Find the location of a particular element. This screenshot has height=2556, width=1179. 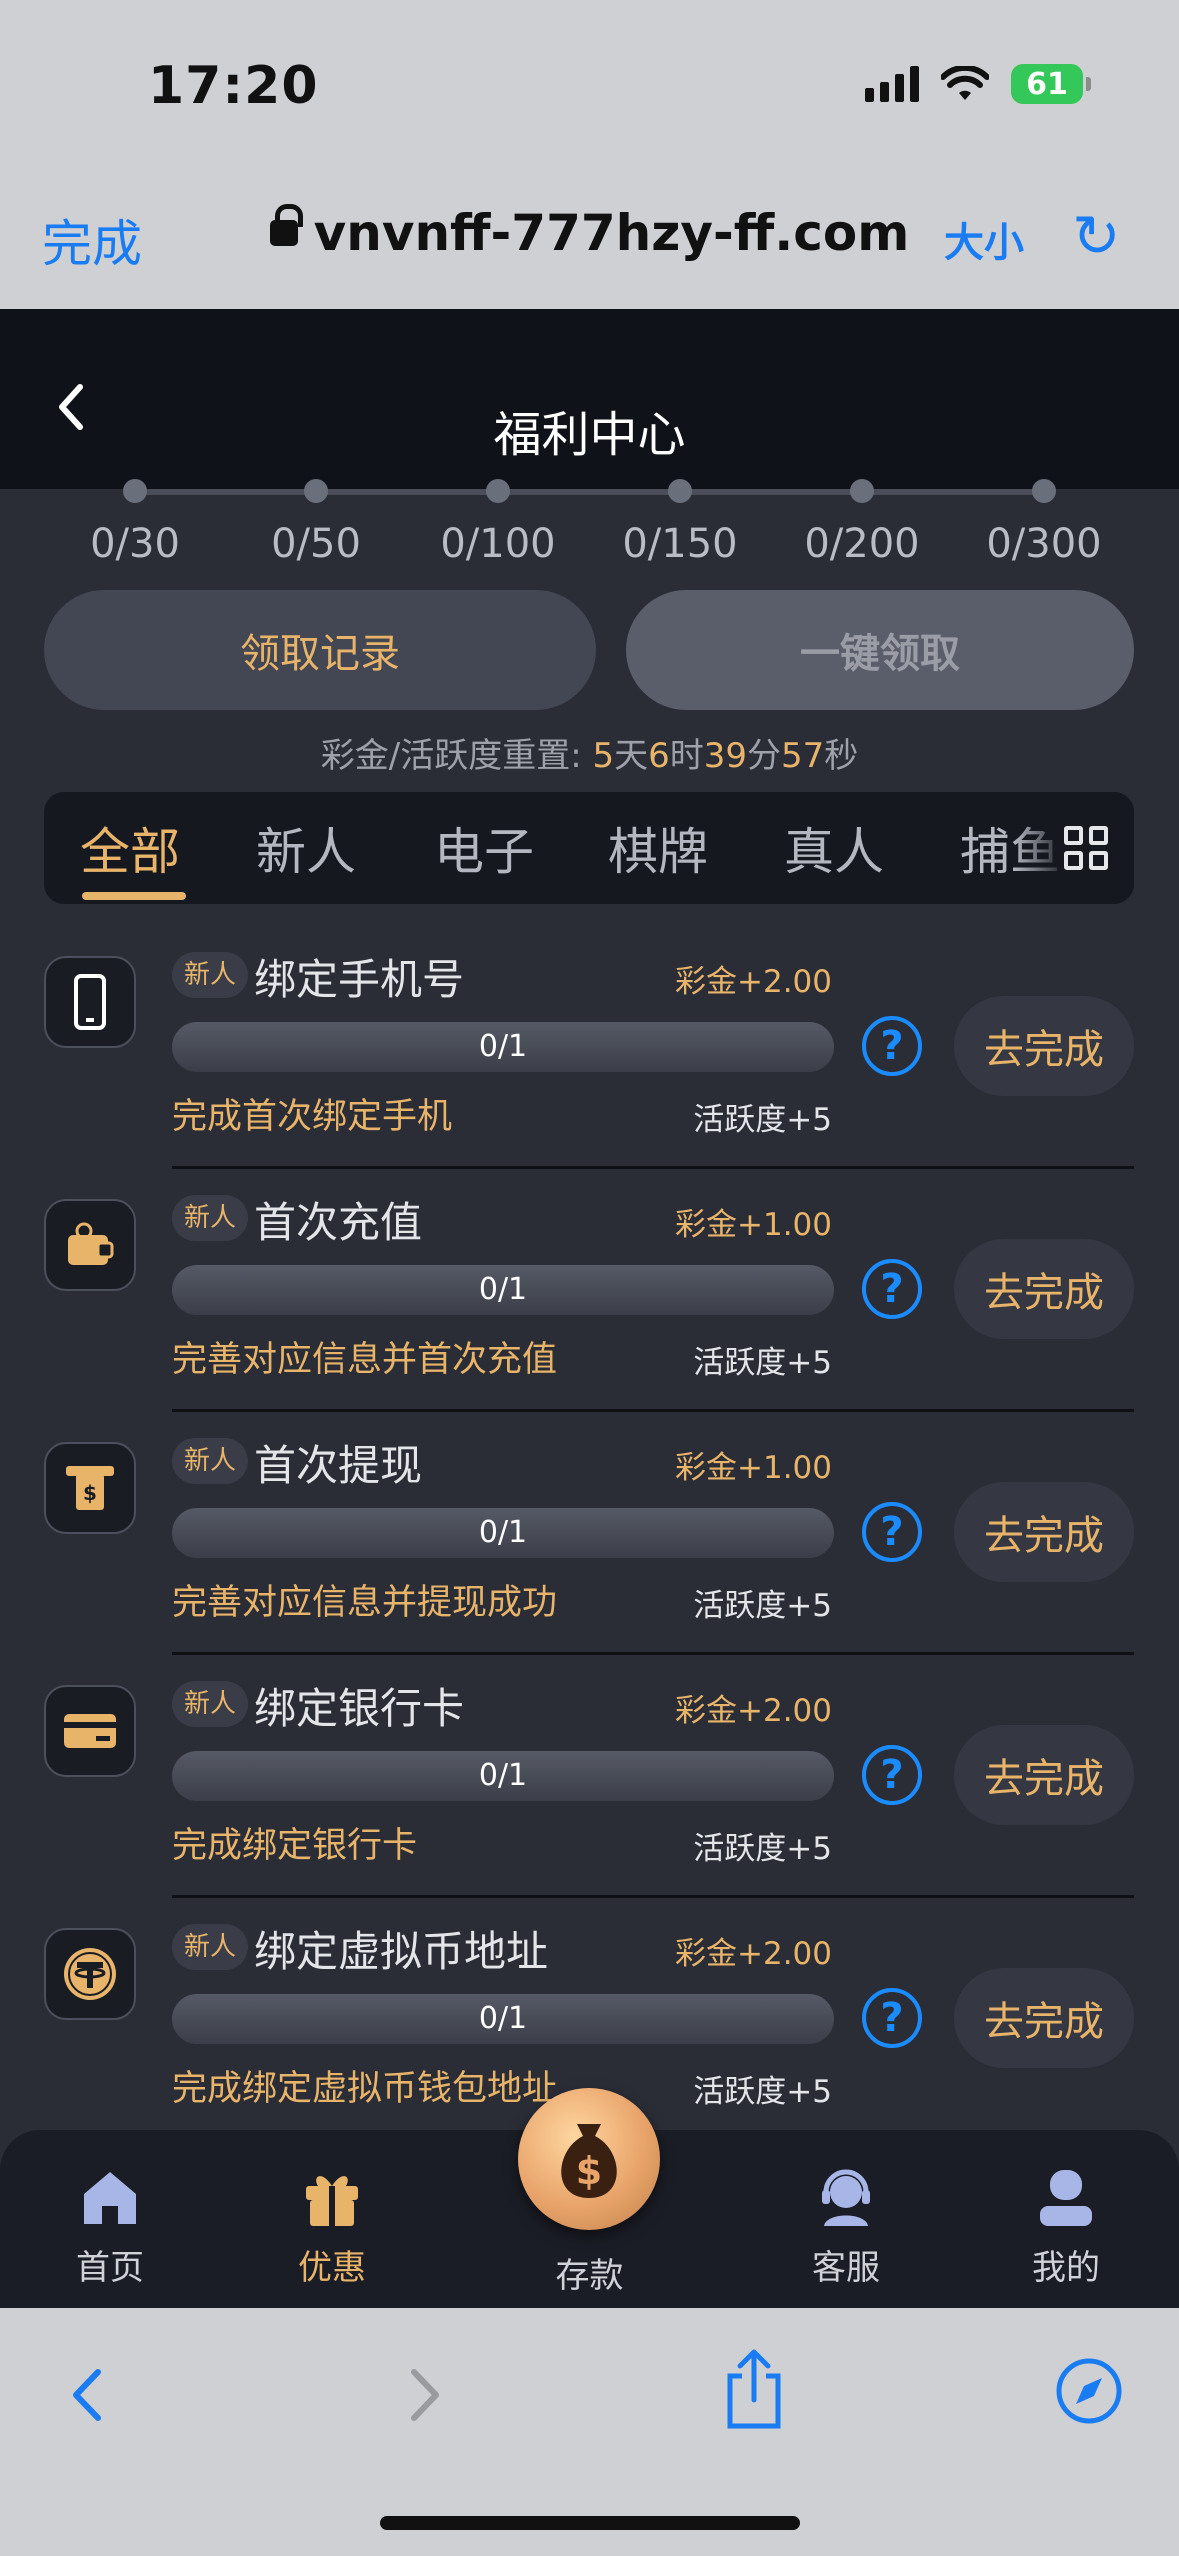

home-icon is located at coordinates (110, 2197).